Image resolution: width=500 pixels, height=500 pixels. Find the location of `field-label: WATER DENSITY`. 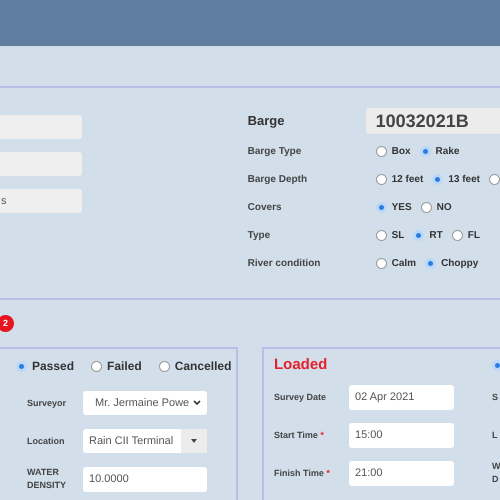

field-label: WATER DENSITY is located at coordinates (47, 479).